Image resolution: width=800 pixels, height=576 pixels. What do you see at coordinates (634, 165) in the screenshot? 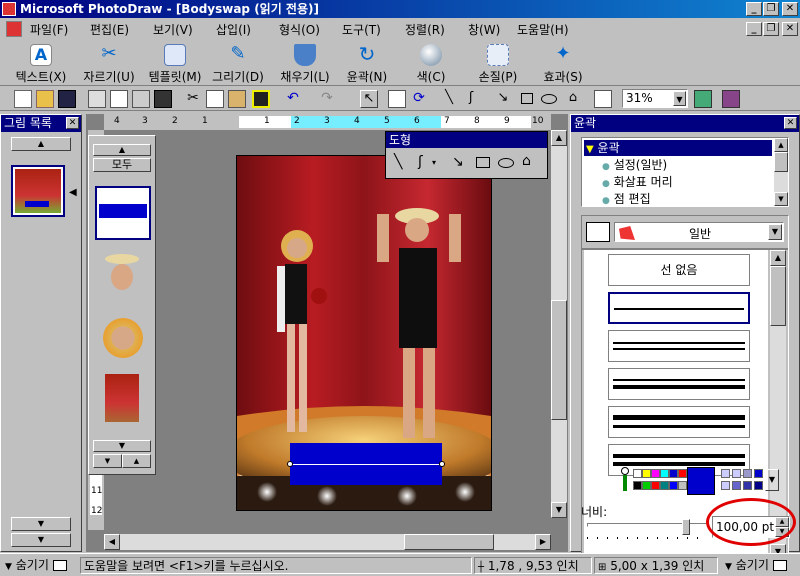
I see `tree-item-settings: ● 설정(일반)` at bounding box center [634, 165].